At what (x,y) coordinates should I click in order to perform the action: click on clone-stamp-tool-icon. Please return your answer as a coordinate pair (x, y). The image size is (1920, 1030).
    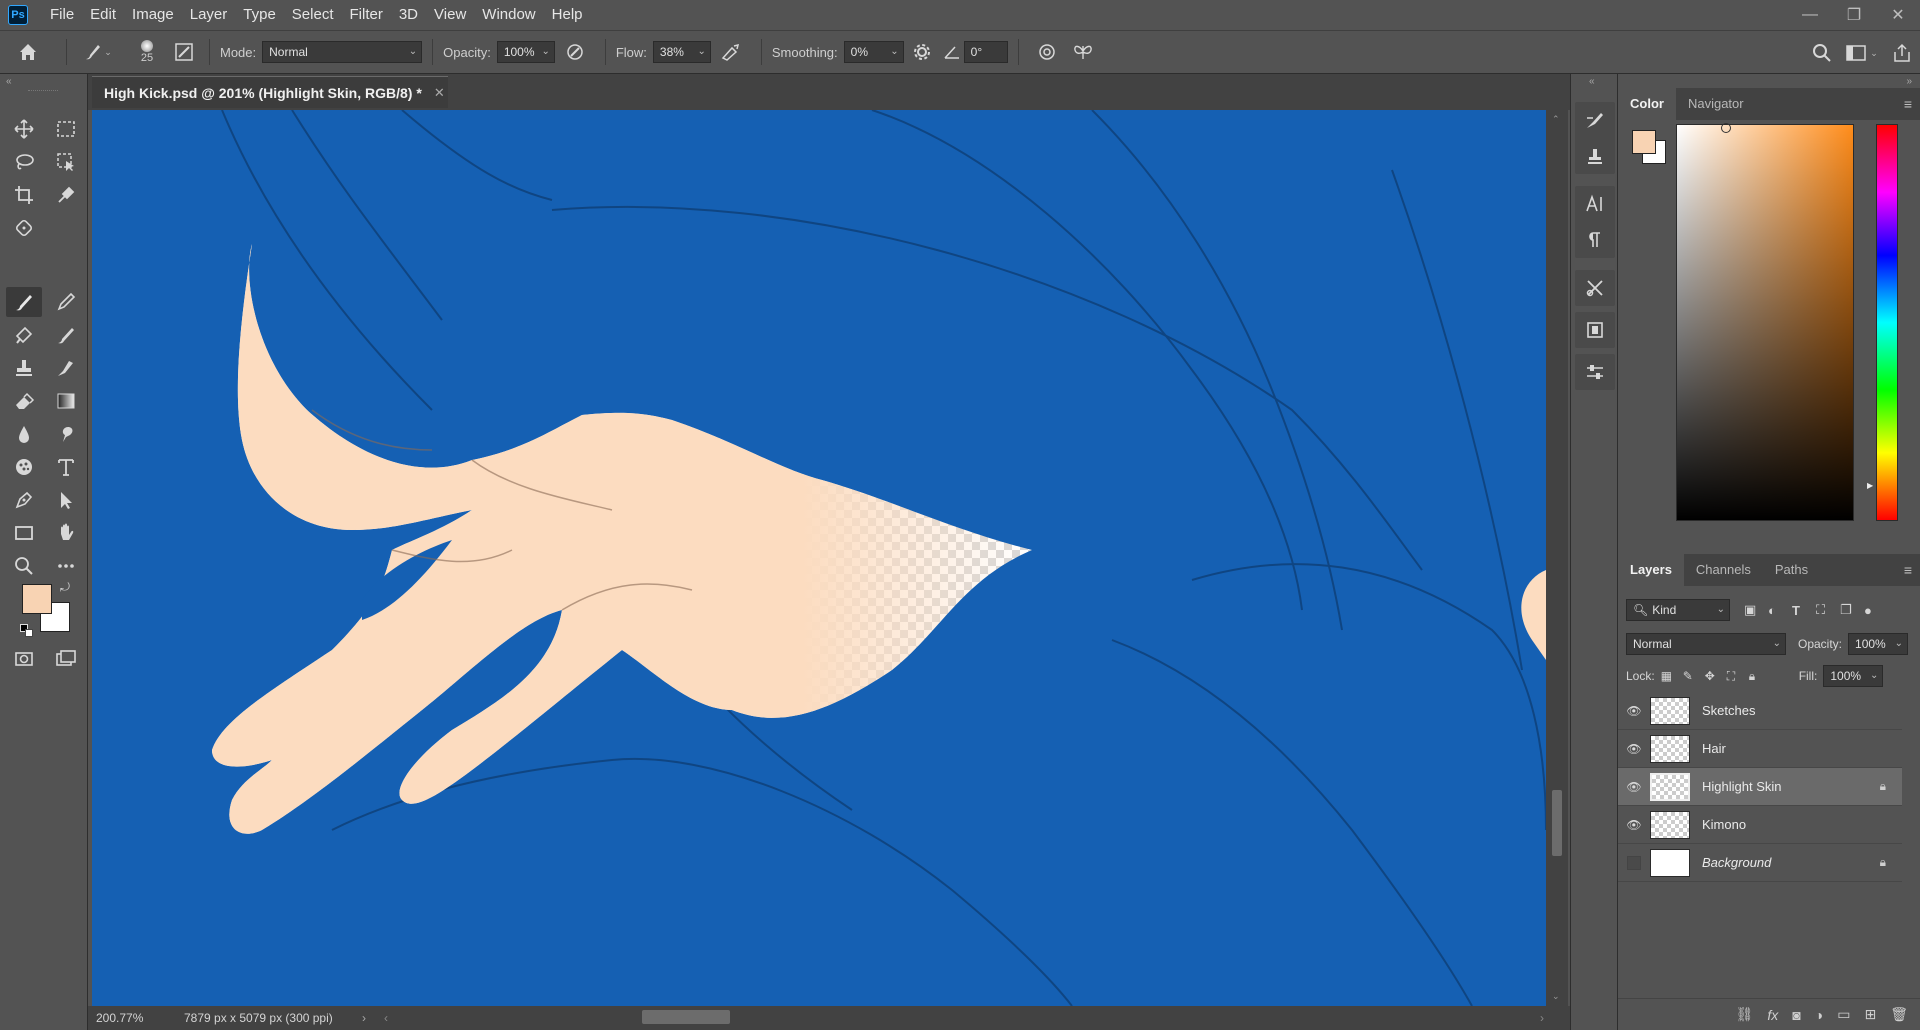
    Looking at the image, I should click on (24, 335).